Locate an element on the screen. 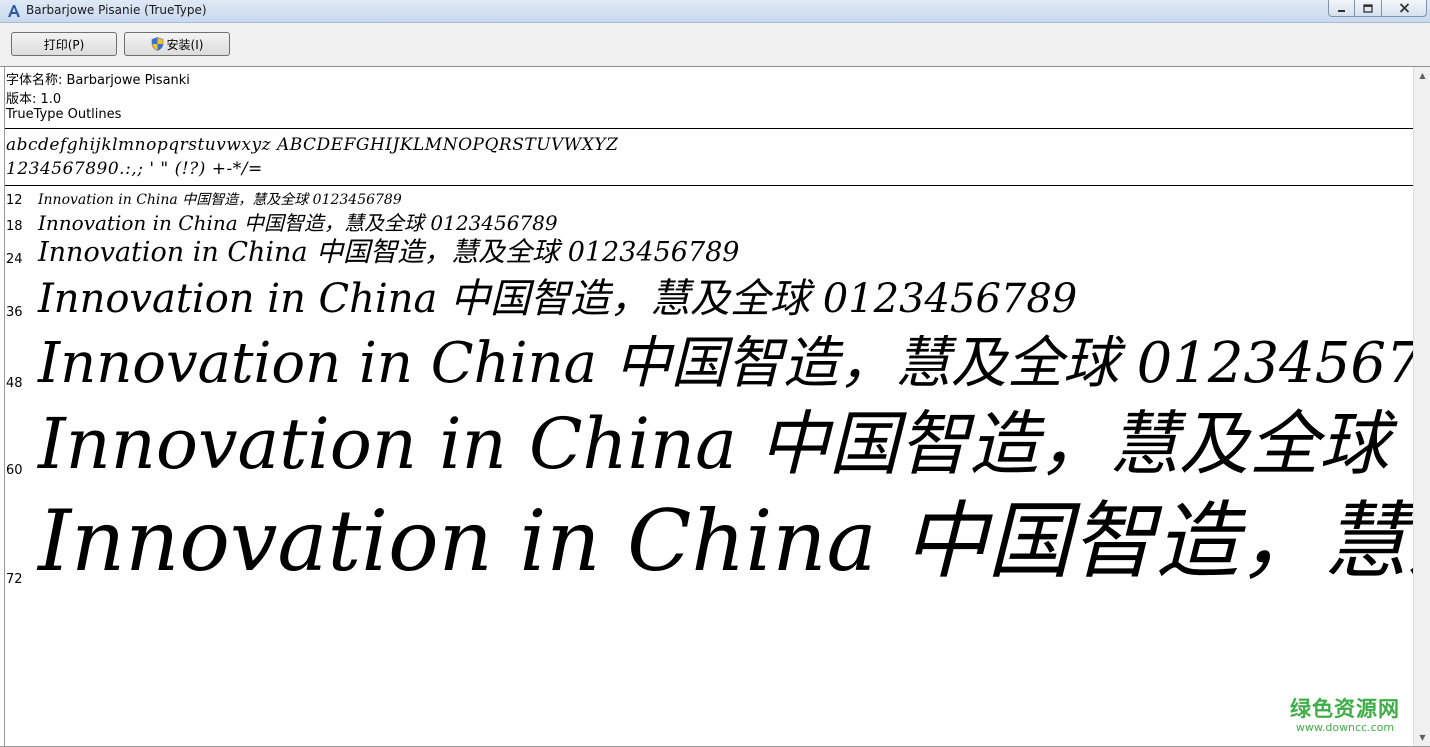 This screenshot has height=747, width=1430. minimize-icon is located at coordinates (1341, 10).